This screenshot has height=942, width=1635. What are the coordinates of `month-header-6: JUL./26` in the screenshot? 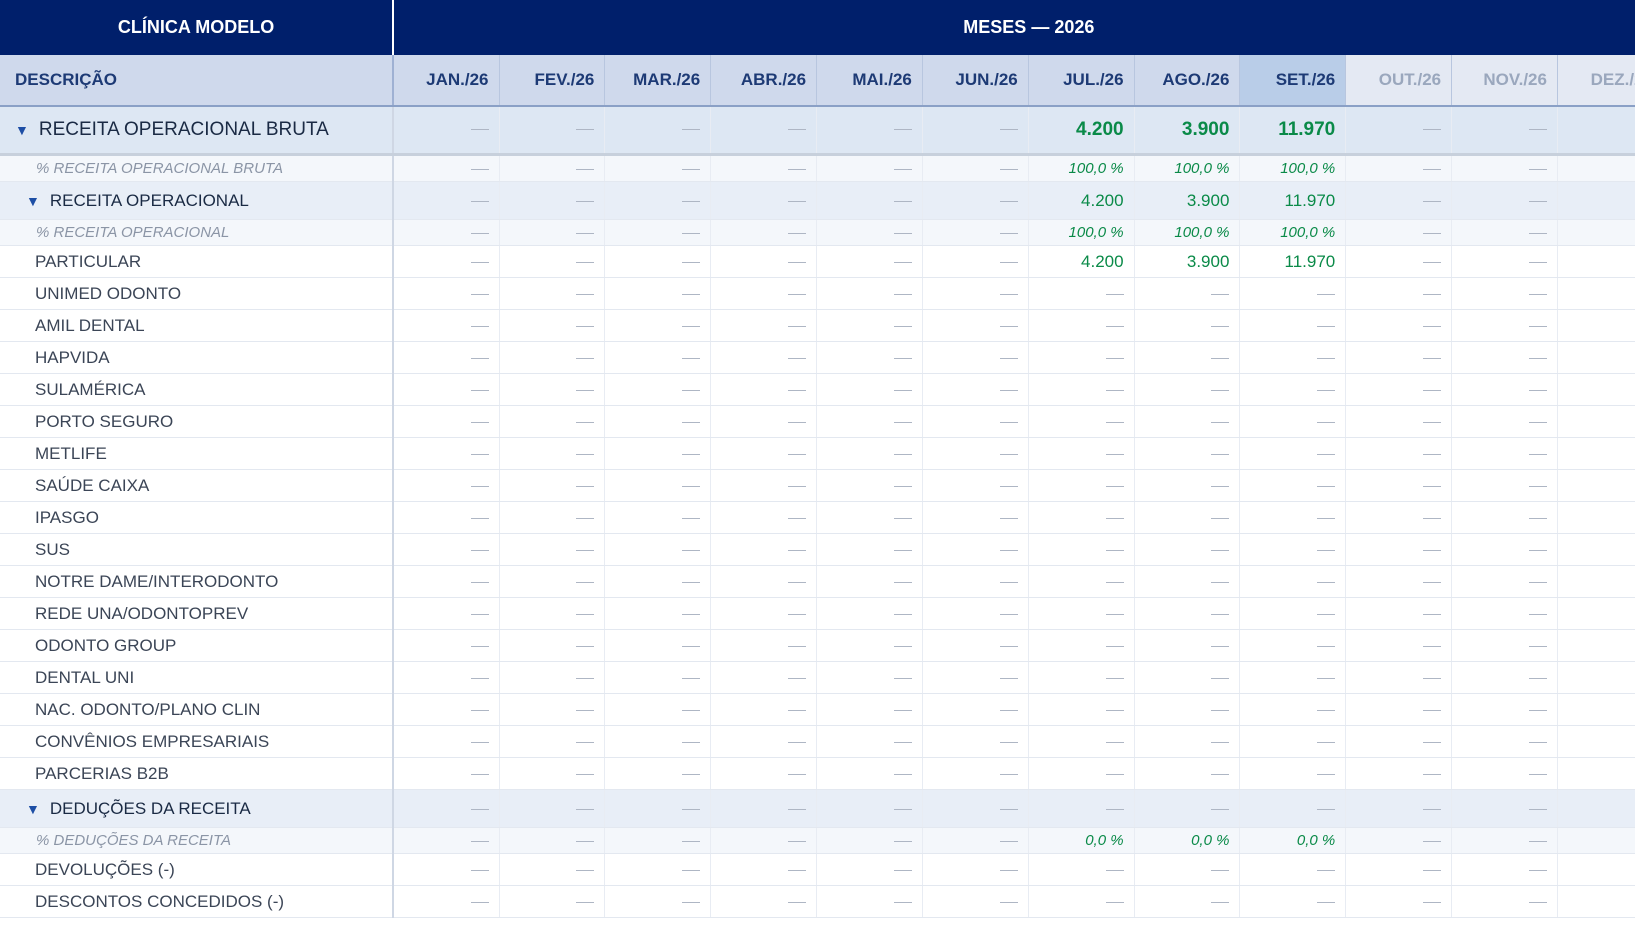 It's located at (1081, 81).